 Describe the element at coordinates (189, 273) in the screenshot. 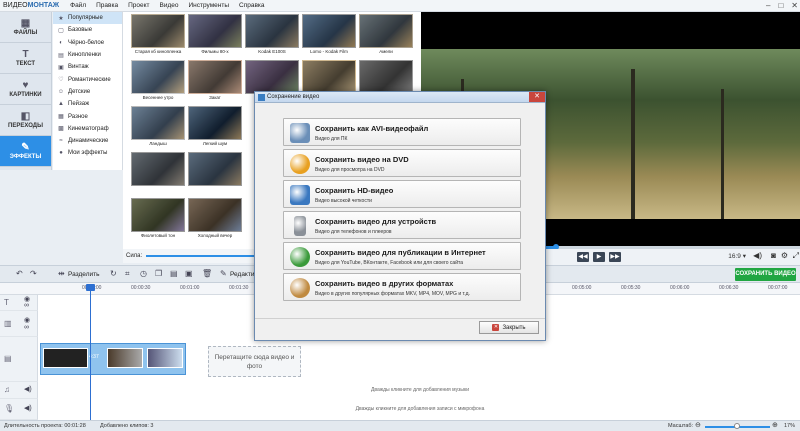

I see `insert-icon: ▣` at that location.